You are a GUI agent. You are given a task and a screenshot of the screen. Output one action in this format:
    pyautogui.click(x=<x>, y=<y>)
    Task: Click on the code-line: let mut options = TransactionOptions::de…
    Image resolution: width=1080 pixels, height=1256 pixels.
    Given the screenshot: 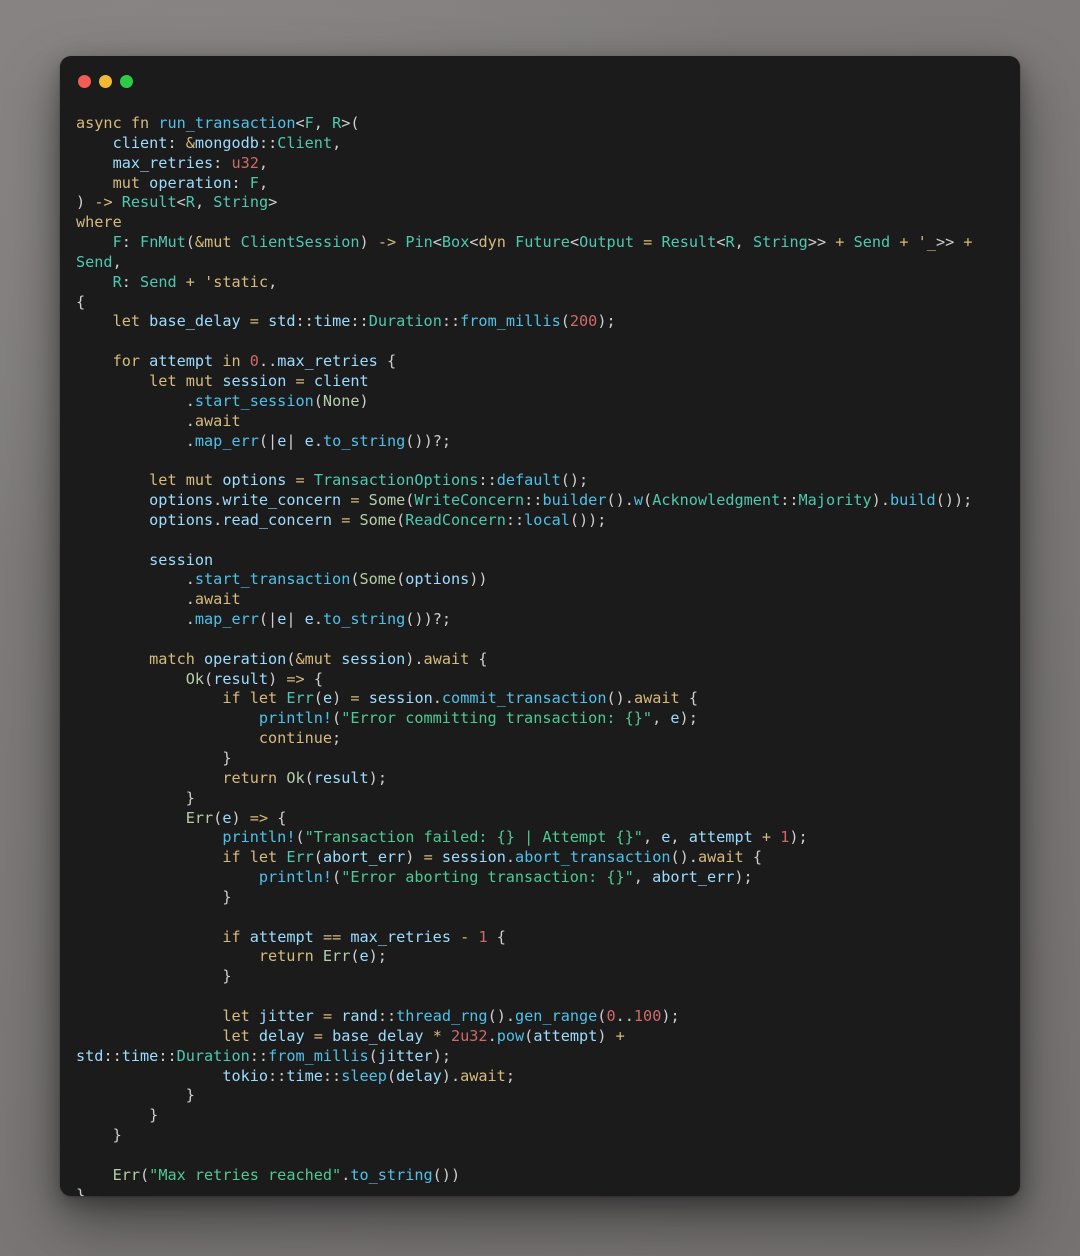 What is the action you would take?
    pyautogui.click(x=369, y=480)
    